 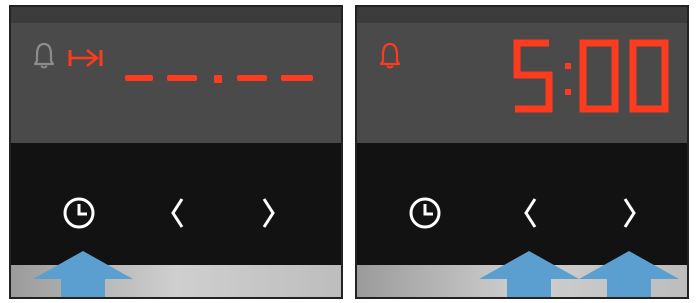 I want to click on timer-display, so click(x=594, y=77).